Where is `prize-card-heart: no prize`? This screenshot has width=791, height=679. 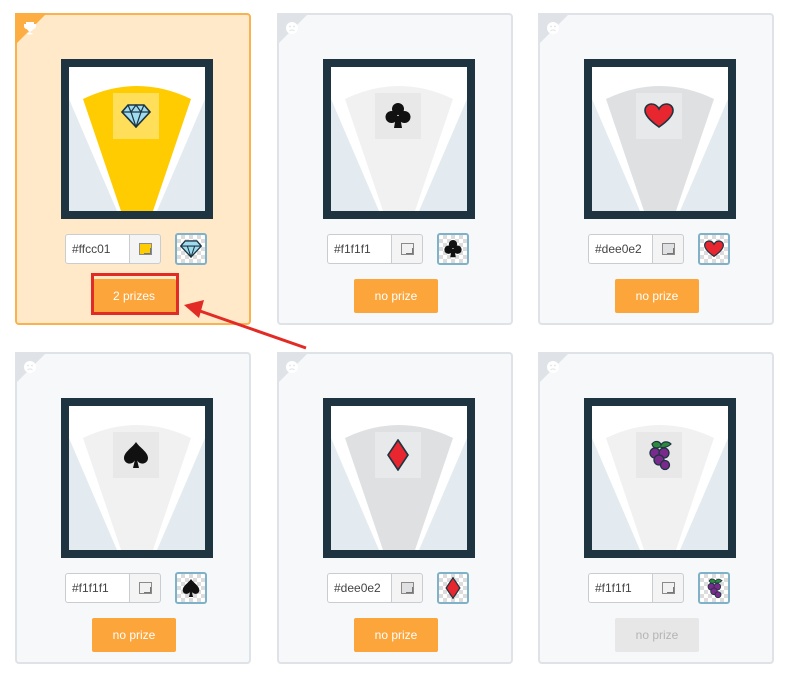 prize-card-heart: no prize is located at coordinates (656, 169).